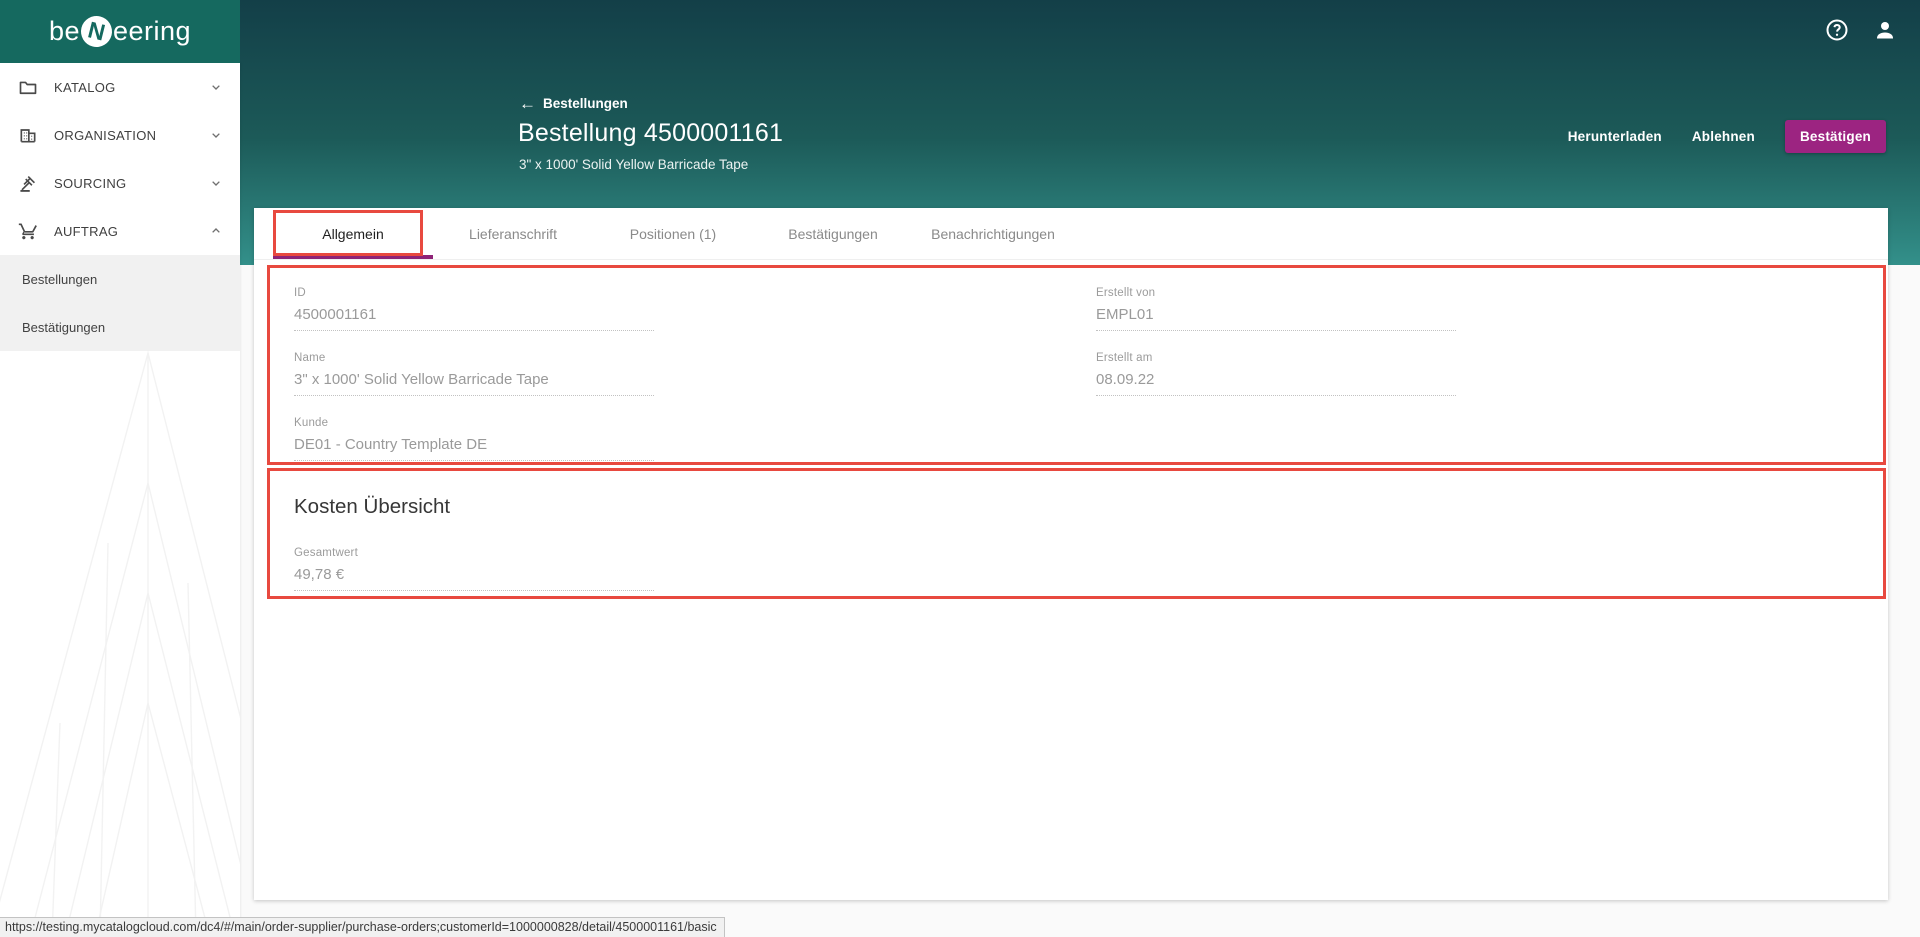  I want to click on field-value: DE01 - Country Template DE, so click(474, 448).